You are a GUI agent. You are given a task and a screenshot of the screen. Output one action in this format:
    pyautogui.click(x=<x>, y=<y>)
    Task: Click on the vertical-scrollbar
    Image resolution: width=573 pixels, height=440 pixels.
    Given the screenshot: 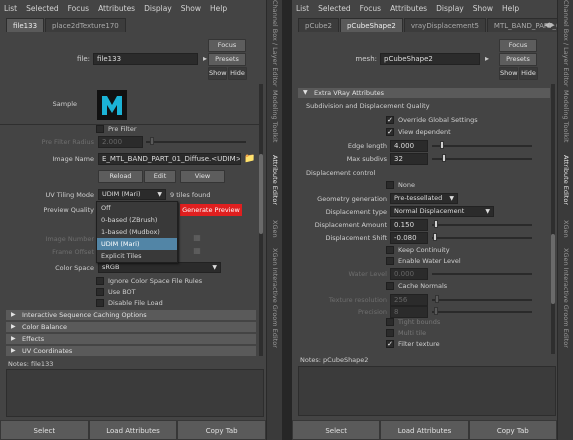 What is the action you would take?
    pyautogui.click(x=553, y=219)
    